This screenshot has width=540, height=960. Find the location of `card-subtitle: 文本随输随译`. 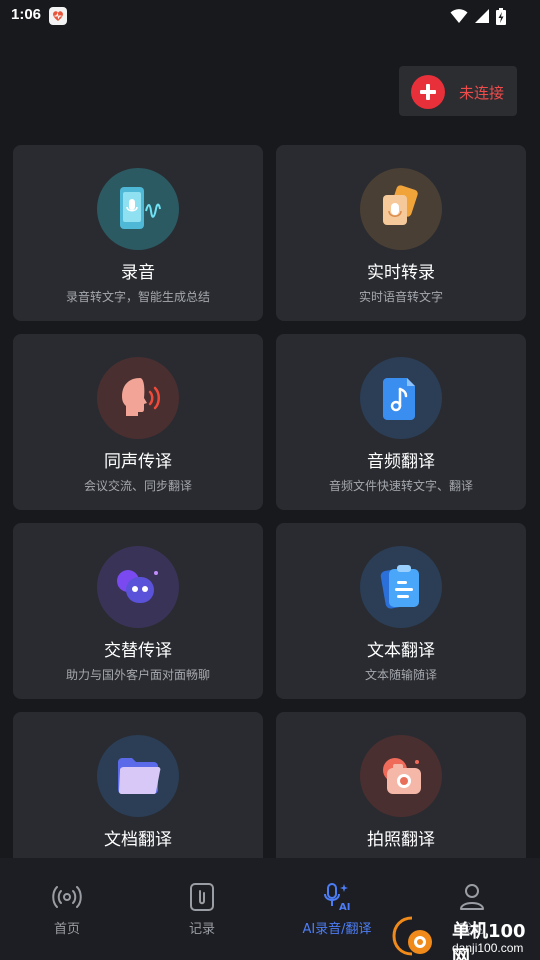

card-subtitle: 文本随输随译 is located at coordinates (400, 675).